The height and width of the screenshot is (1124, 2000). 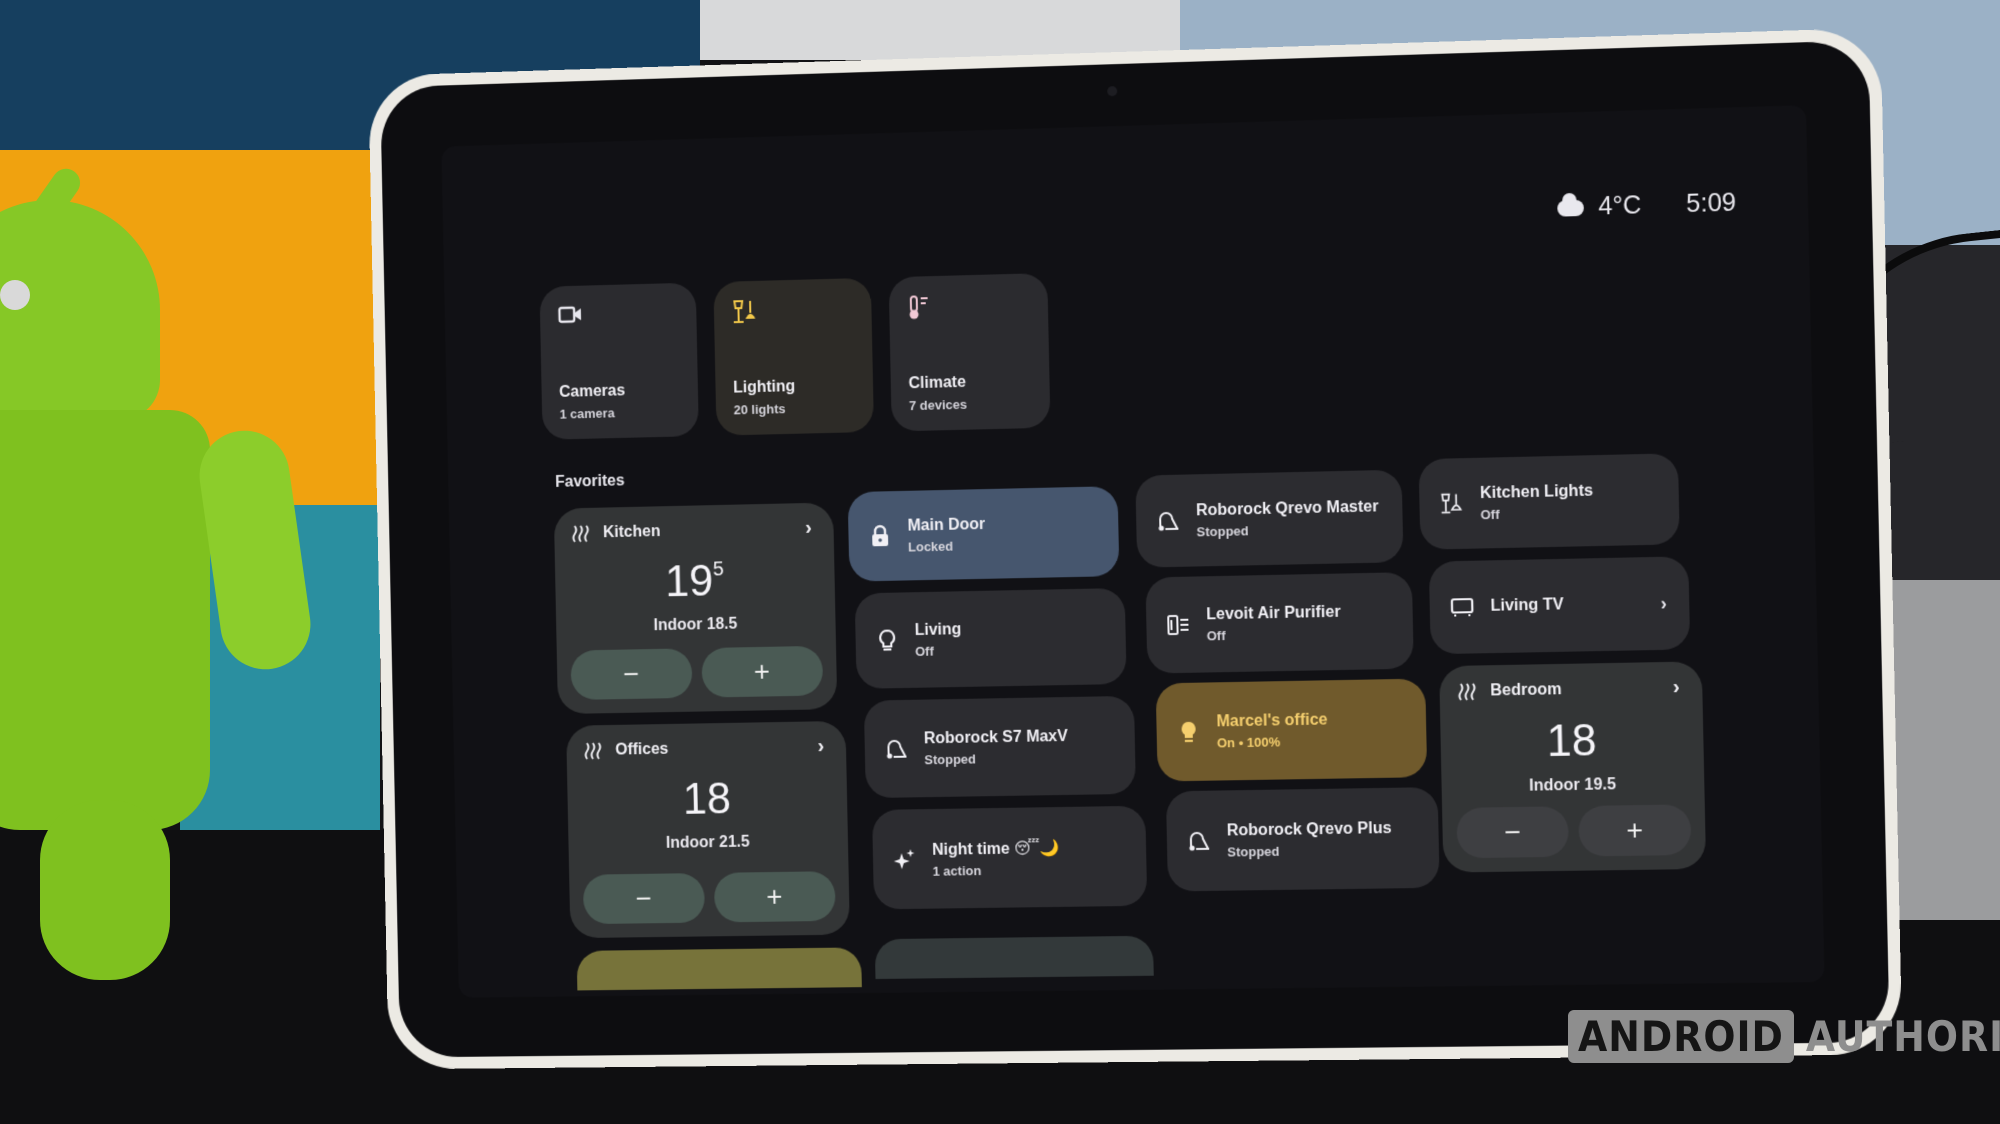 I want to click on android-mascot-eye, so click(x=15, y=295).